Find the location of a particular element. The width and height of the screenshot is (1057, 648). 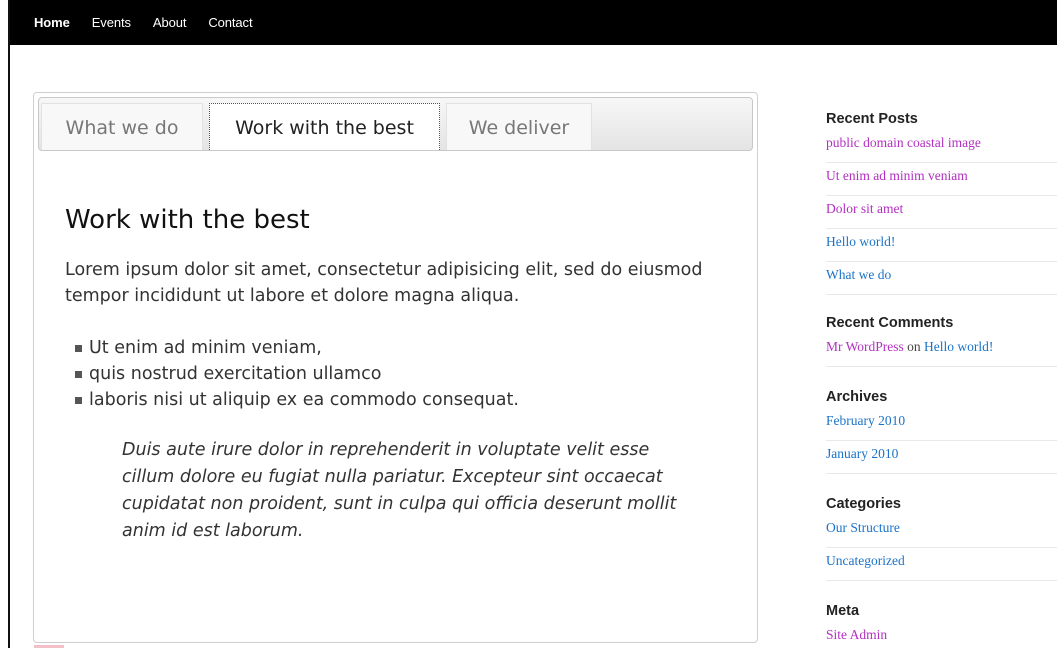

archives-widget: Archives February 2010 January 2010 is located at coordinates (941, 430).